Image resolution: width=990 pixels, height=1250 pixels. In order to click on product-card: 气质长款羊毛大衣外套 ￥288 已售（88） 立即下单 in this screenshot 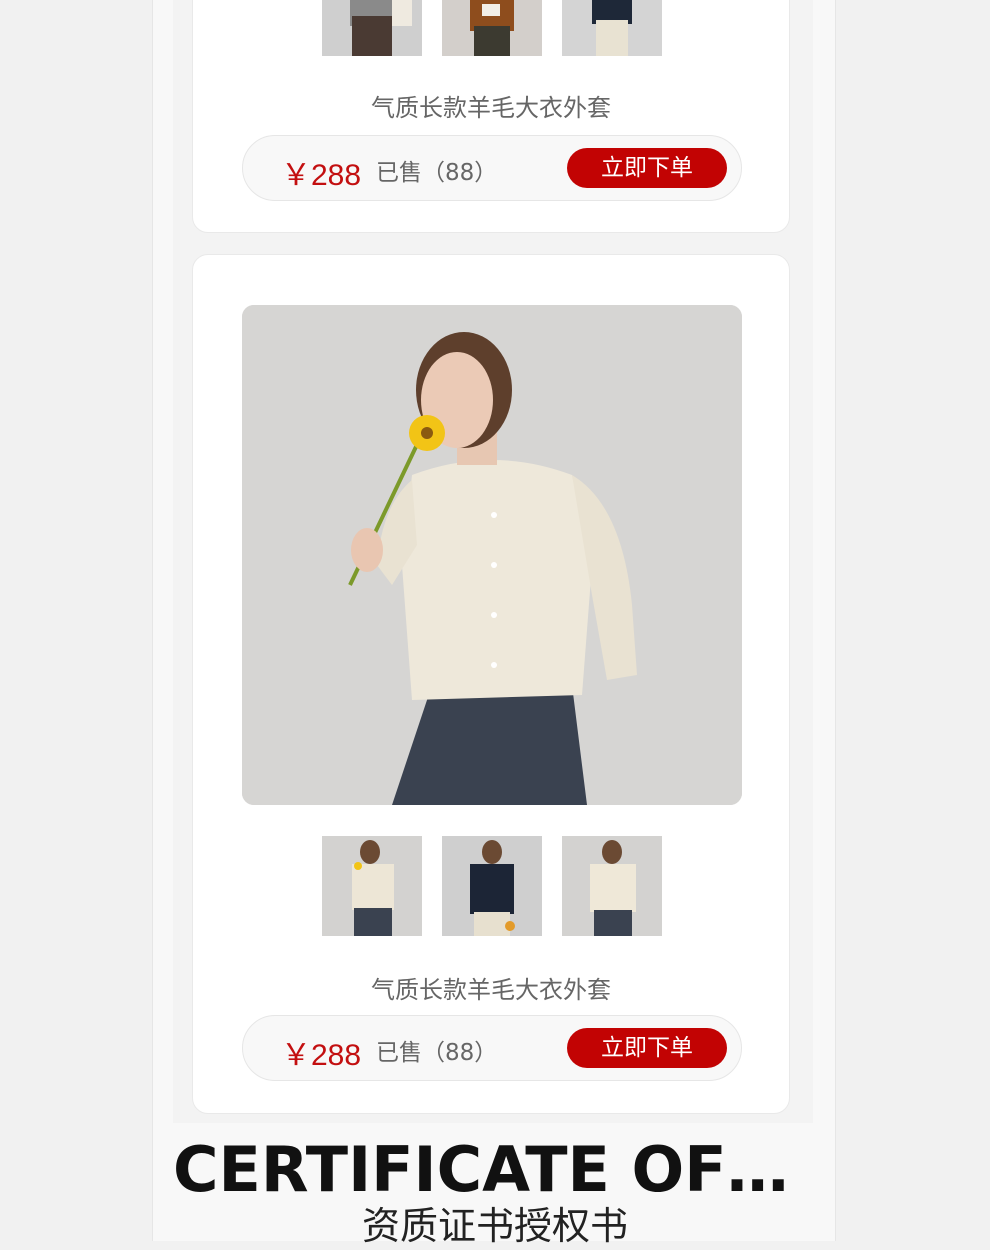, I will do `click(491, 116)`.